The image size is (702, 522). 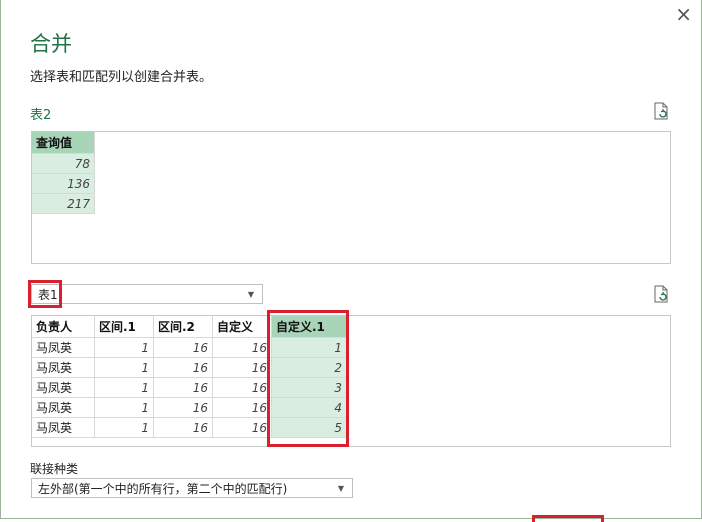 What do you see at coordinates (121, 77) in the screenshot?
I see `dialog-subtitle: 选择表和匹配列以创建合并表。` at bounding box center [121, 77].